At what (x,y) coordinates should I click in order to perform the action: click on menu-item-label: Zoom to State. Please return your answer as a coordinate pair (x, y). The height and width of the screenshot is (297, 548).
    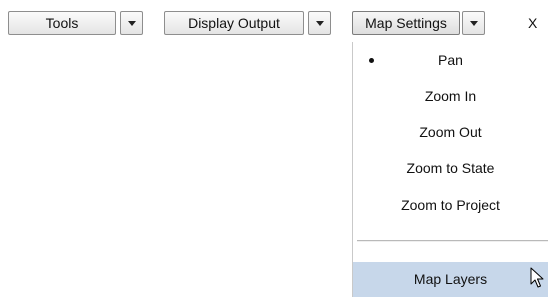
    Looking at the image, I should click on (450, 168).